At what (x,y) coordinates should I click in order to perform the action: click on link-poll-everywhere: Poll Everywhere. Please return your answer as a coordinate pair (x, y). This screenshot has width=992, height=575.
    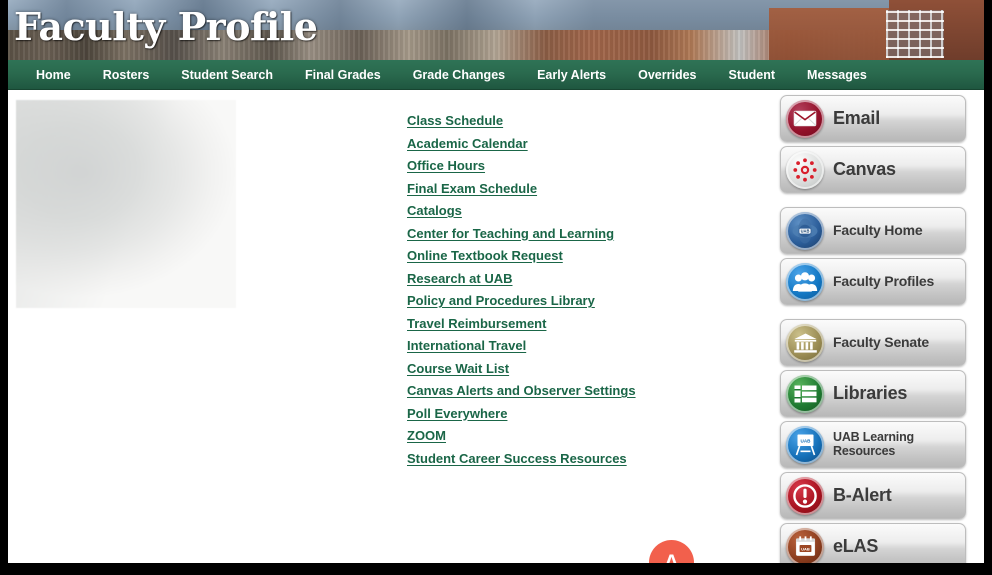
    Looking at the image, I should click on (457, 413).